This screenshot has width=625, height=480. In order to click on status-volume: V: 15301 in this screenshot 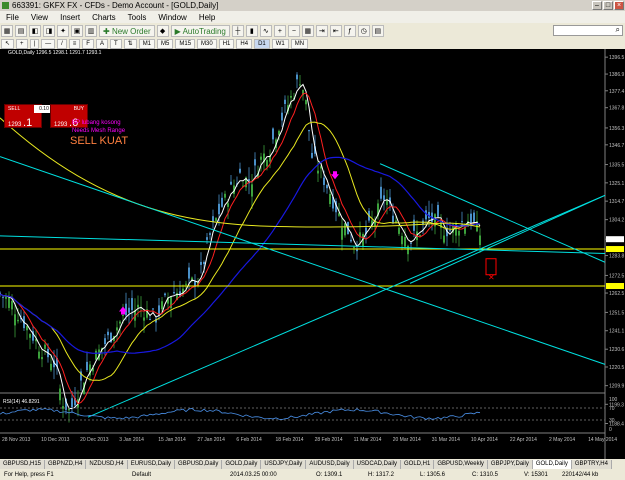, I will do `click(536, 474)`.